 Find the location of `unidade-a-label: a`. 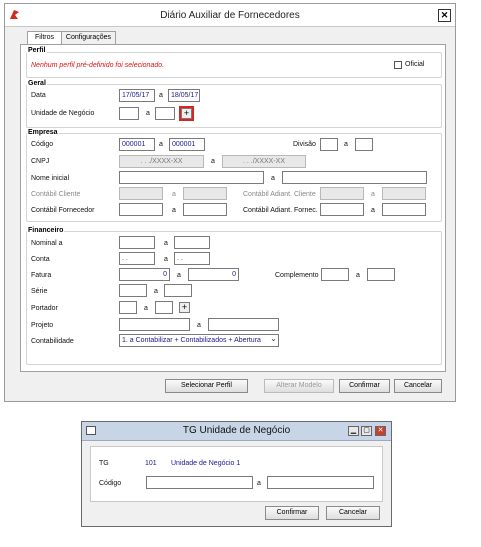

unidade-a-label: a is located at coordinates (148, 113).